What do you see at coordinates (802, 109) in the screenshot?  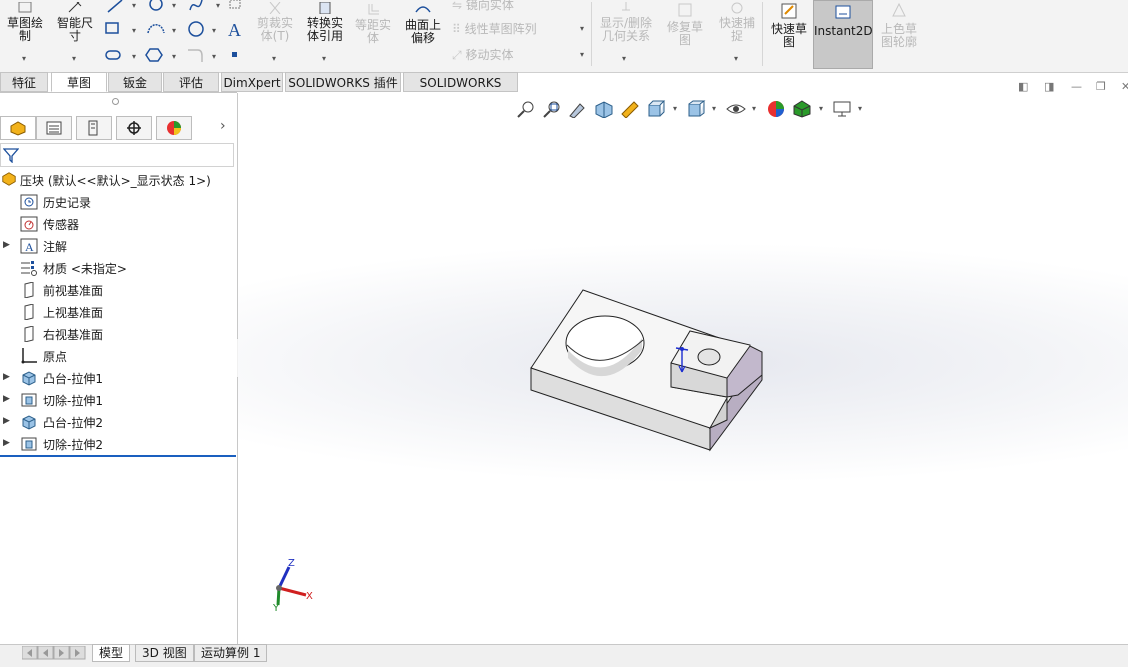 I see `apply-scene-icon` at bounding box center [802, 109].